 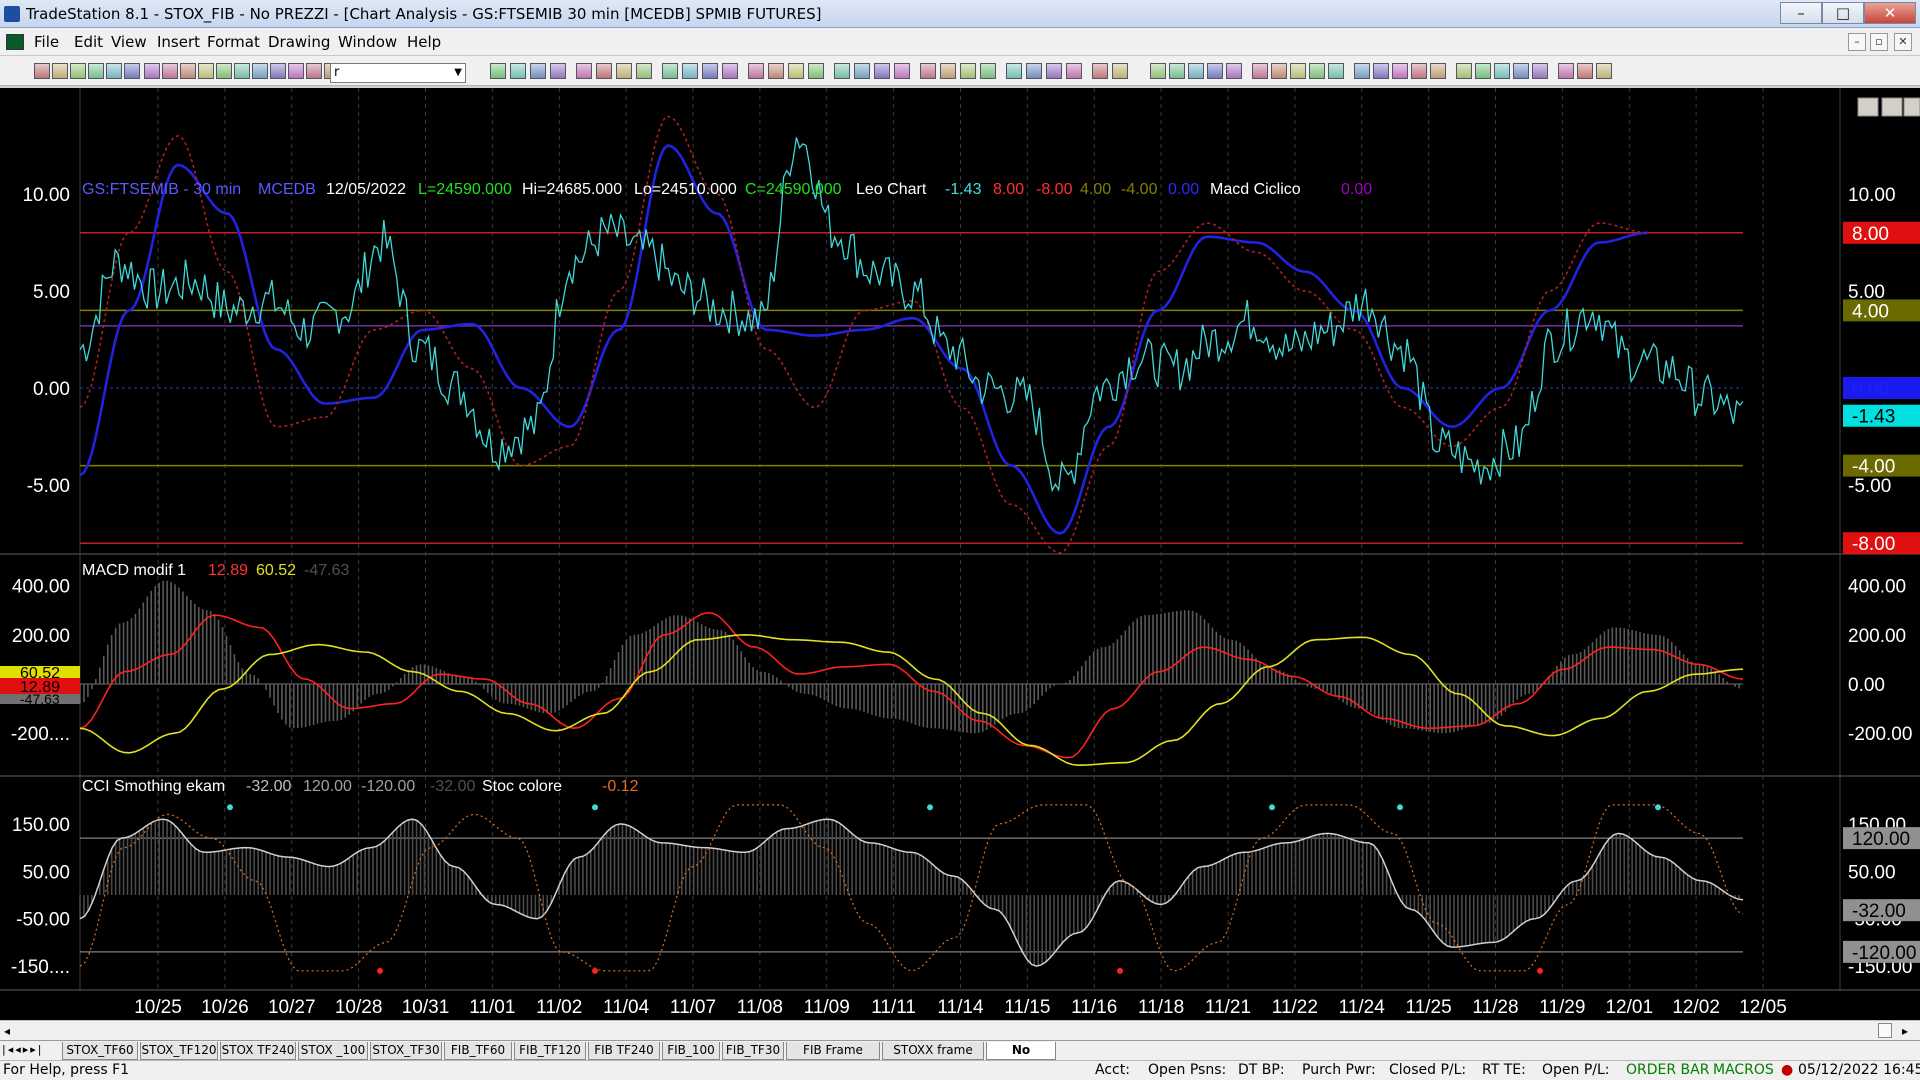 I want to click on tab-fib-frame-bassi: FIB Frame bassi, so click(x=833, y=1058).